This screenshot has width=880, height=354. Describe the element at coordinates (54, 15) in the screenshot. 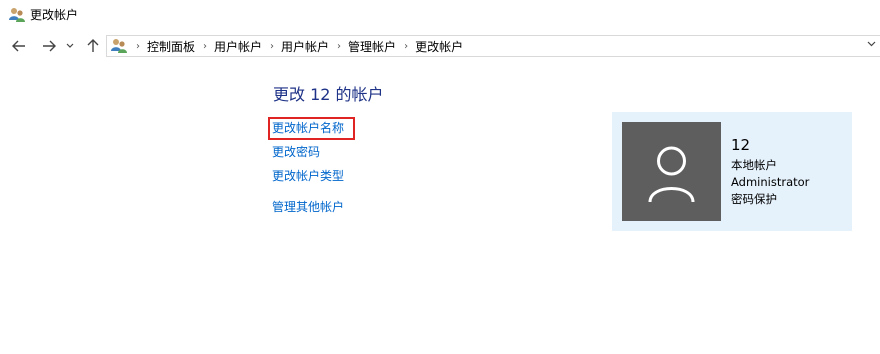

I see `window-title: 更改帐户` at that location.